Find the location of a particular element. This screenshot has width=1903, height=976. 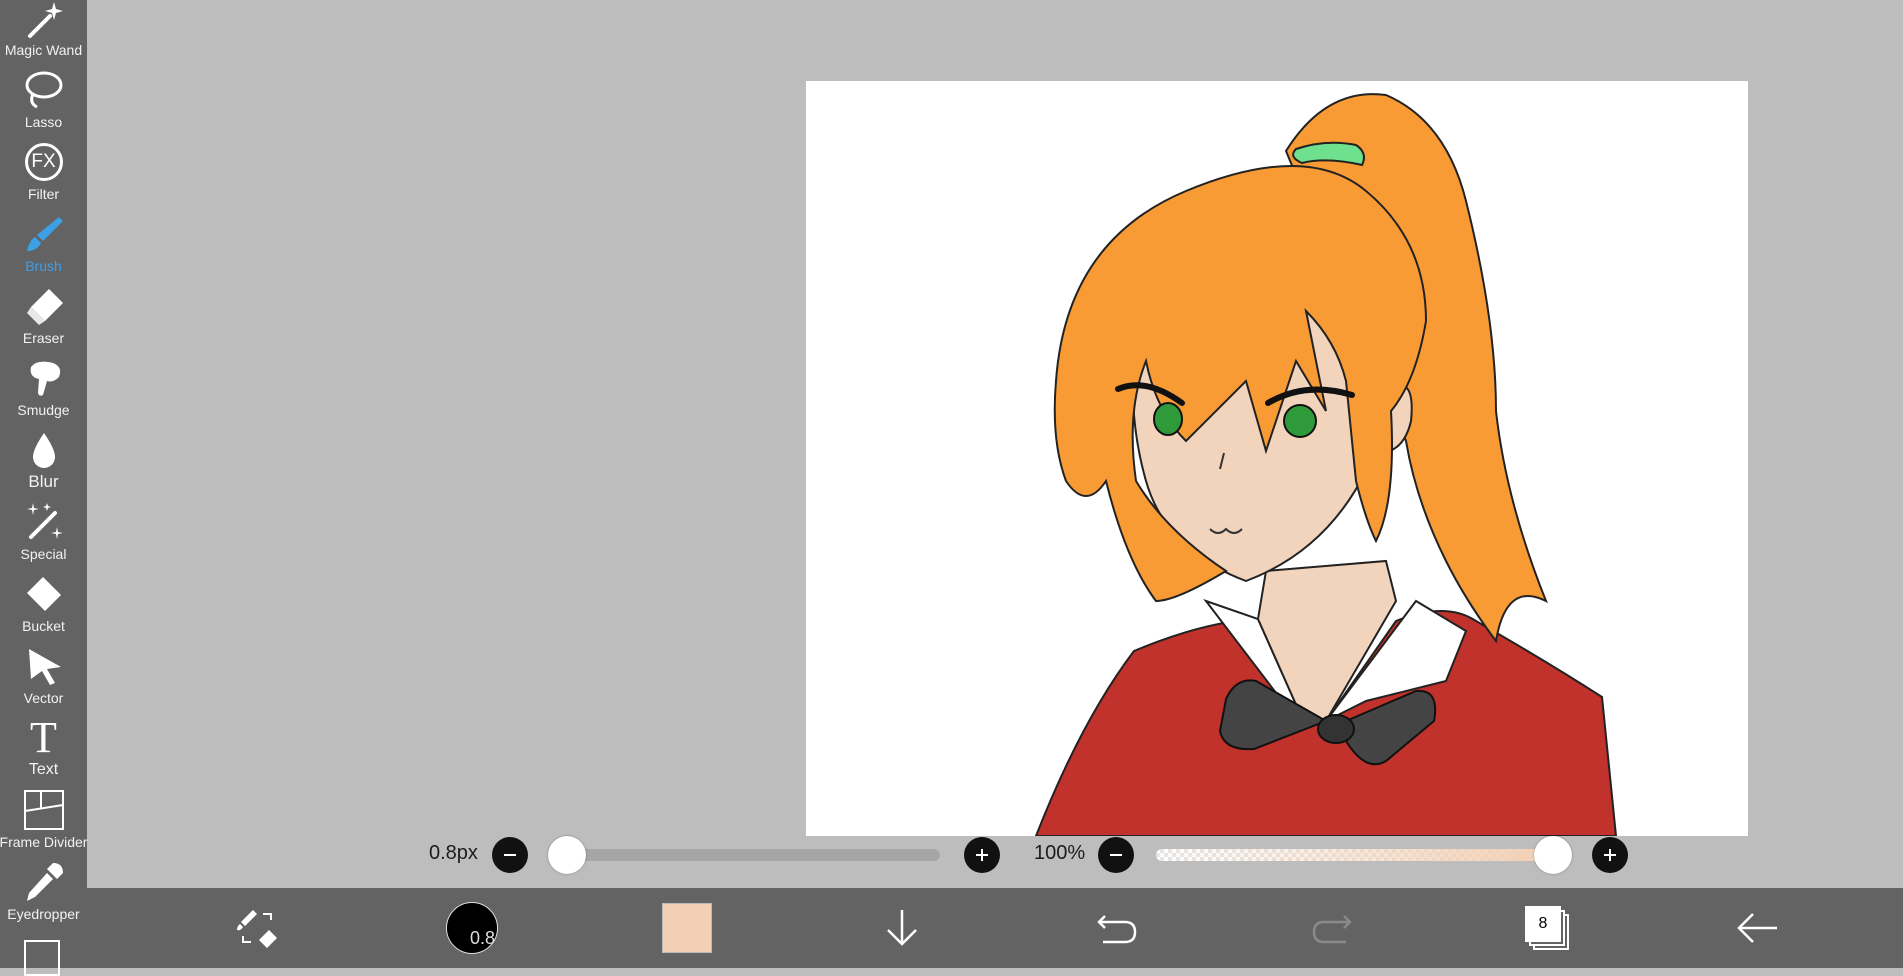

fx-icon-text: FX is located at coordinates (43, 162).